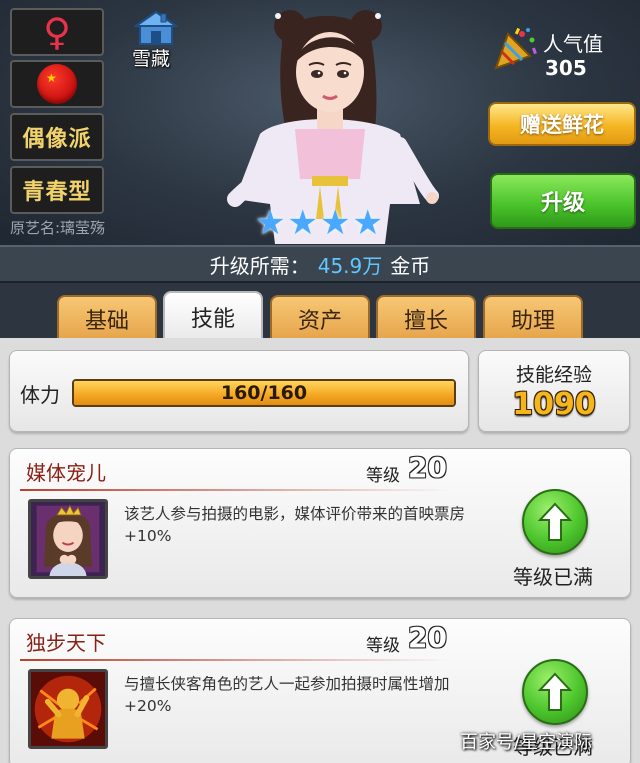  I want to click on house-icon, so click(156, 28).